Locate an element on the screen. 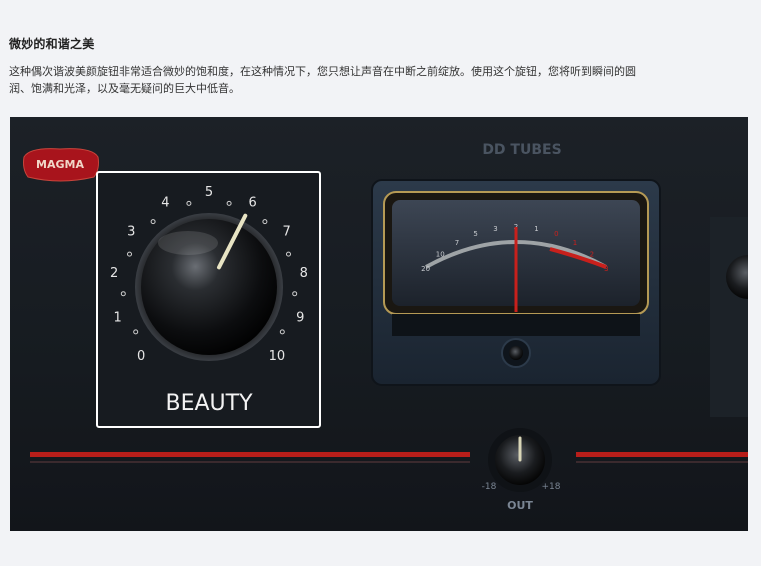 The image size is (761, 566). out-label: OUT is located at coordinates (520, 505).